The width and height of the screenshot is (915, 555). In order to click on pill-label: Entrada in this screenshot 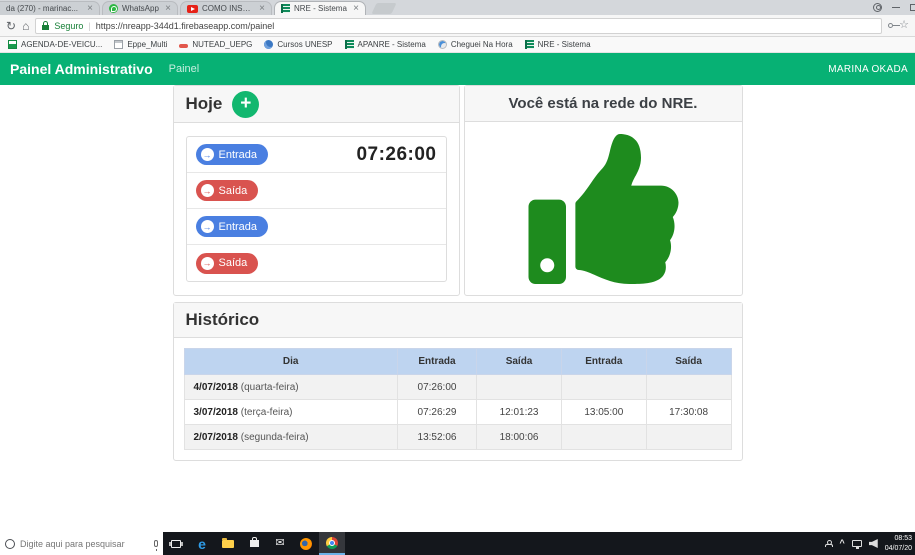, I will do `click(238, 154)`.